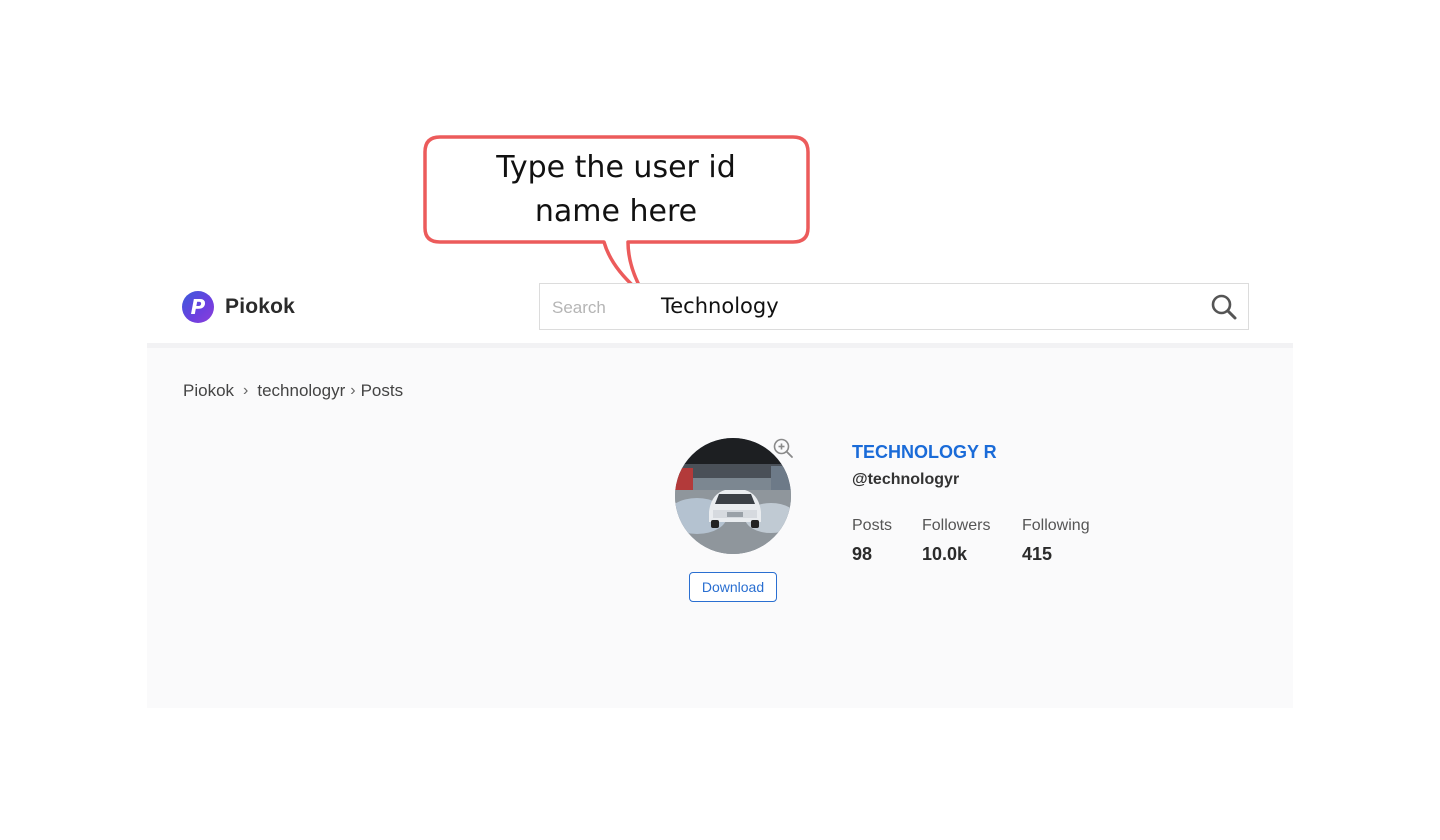 This screenshot has height=840, width=1440. I want to click on search-value: Technology, so click(720, 306).